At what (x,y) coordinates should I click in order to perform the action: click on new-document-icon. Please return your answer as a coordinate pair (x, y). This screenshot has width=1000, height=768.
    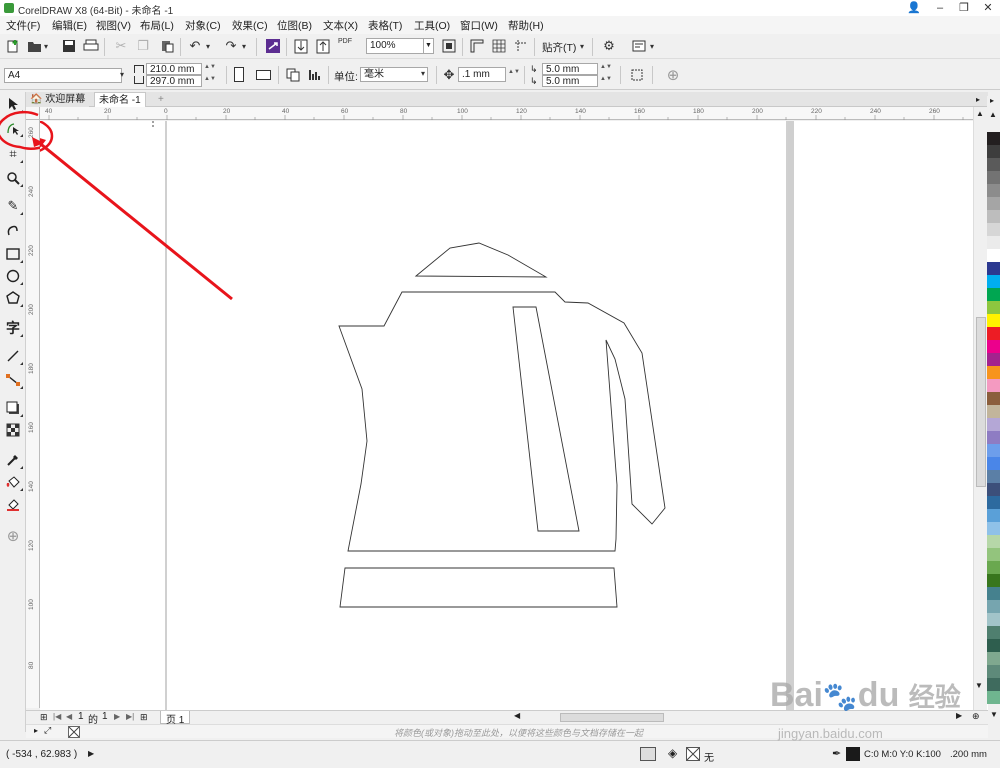
    Looking at the image, I should click on (13, 46).